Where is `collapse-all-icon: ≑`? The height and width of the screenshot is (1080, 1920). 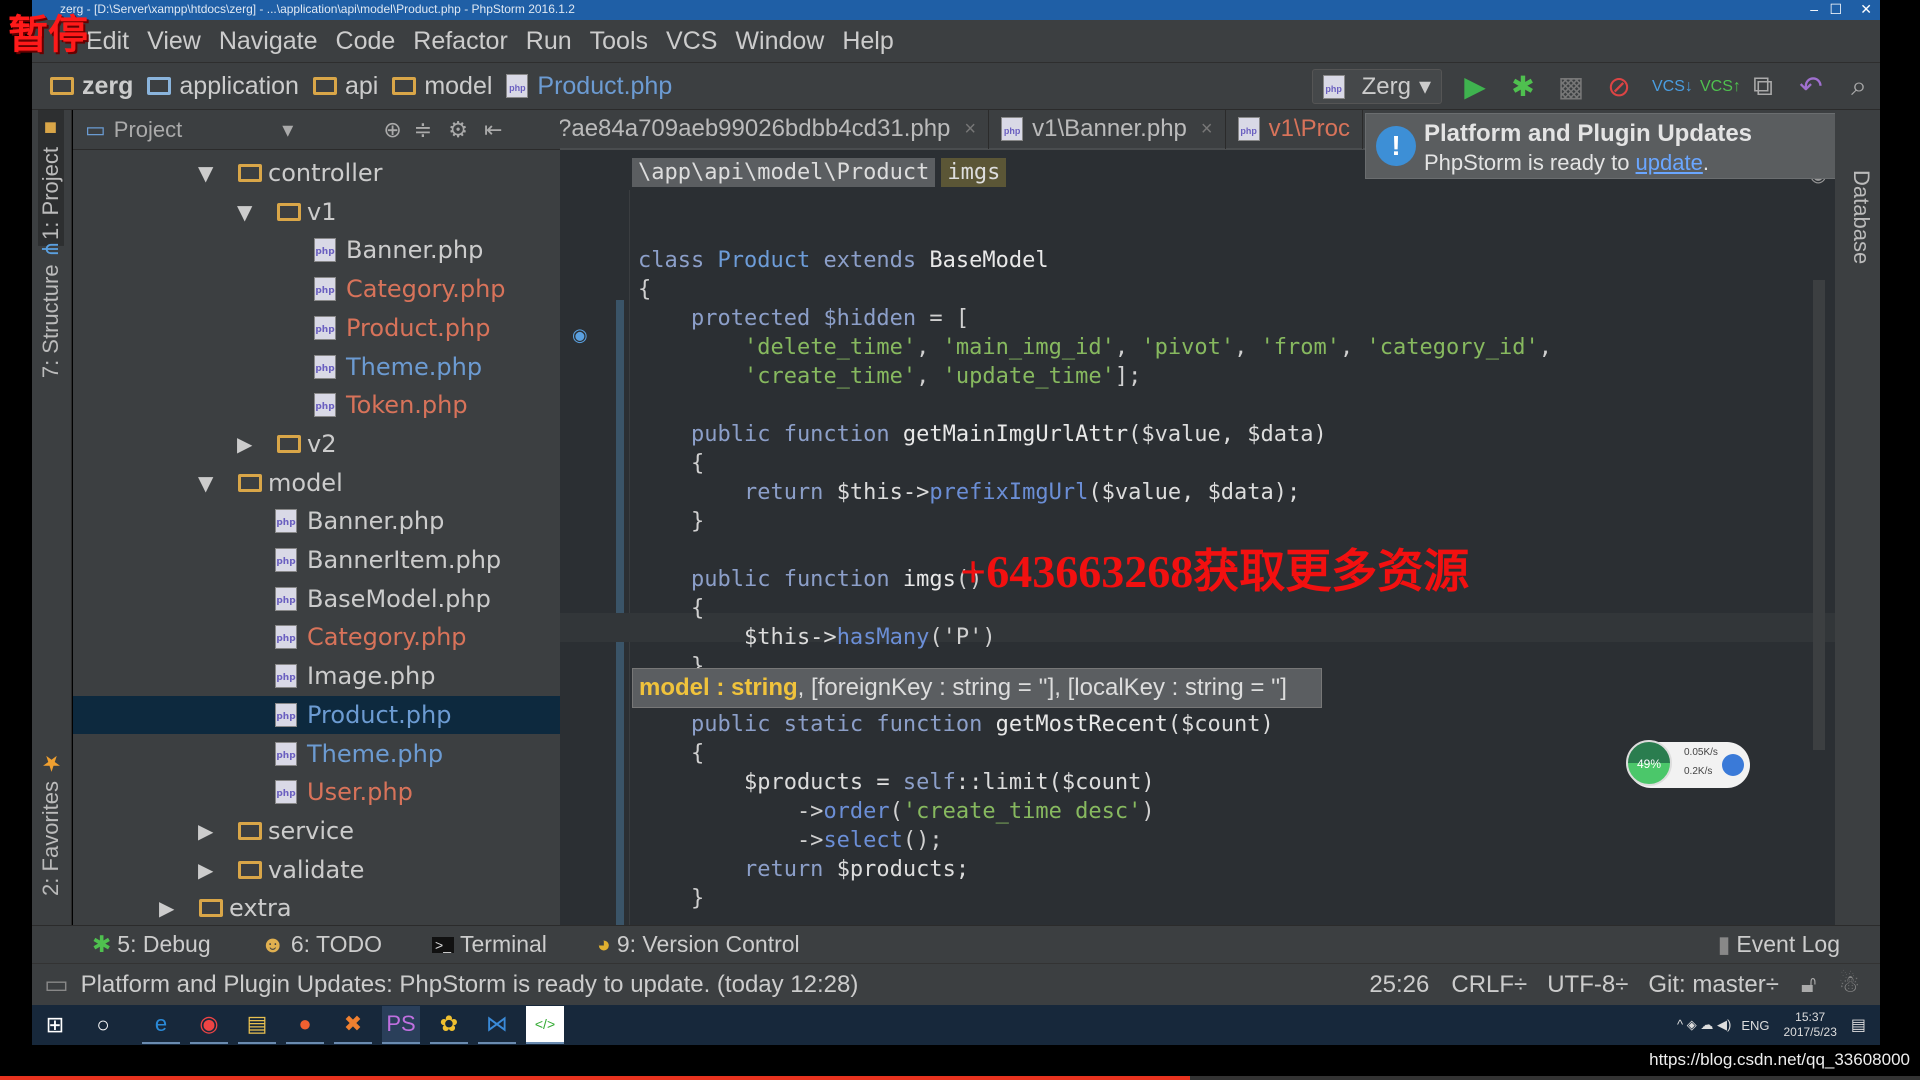
collapse-all-icon: ≑ is located at coordinates (423, 130).